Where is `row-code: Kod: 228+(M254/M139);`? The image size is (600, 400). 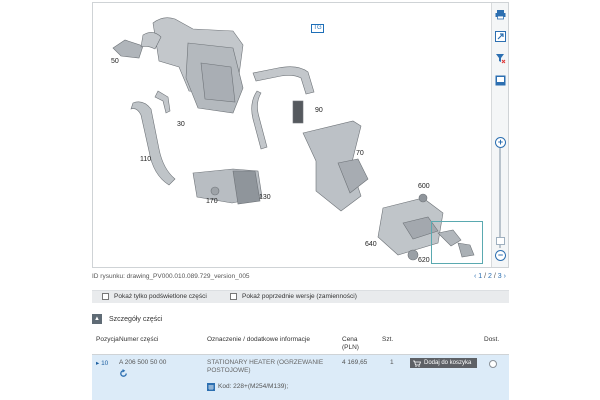 row-code: Kod: 228+(M254/M139); is located at coordinates (253, 386).